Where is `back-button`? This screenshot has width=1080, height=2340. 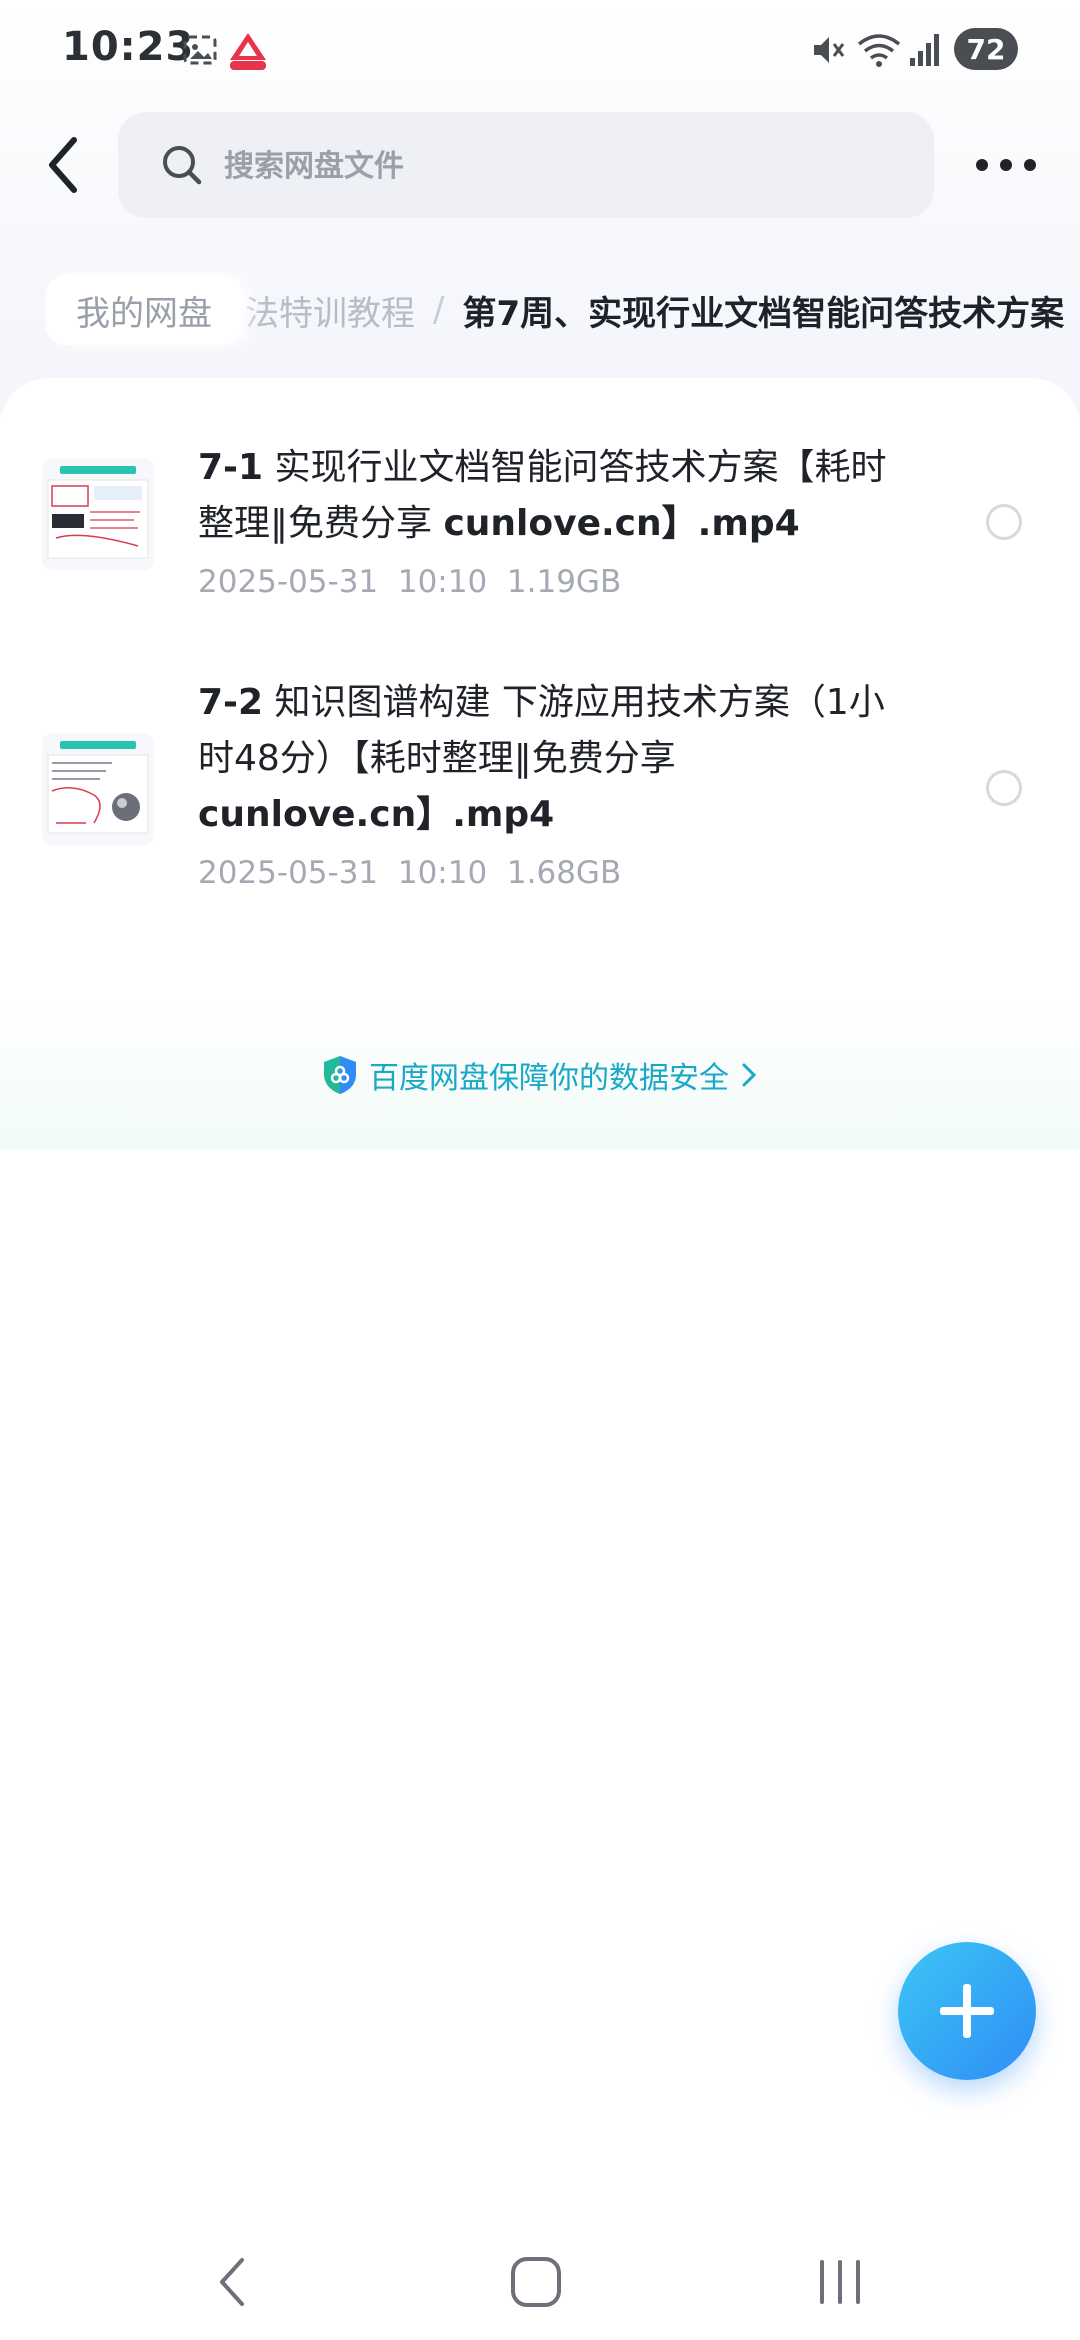 back-button is located at coordinates (70, 165).